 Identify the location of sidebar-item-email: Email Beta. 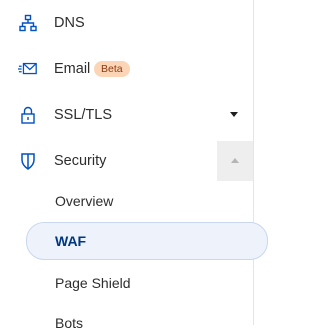
(126, 69).